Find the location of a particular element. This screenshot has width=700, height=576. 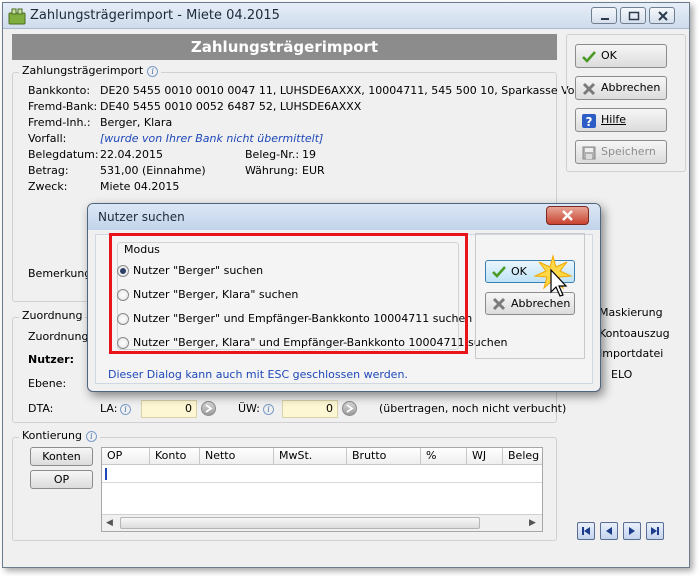

nav-last-button is located at coordinates (655, 531).